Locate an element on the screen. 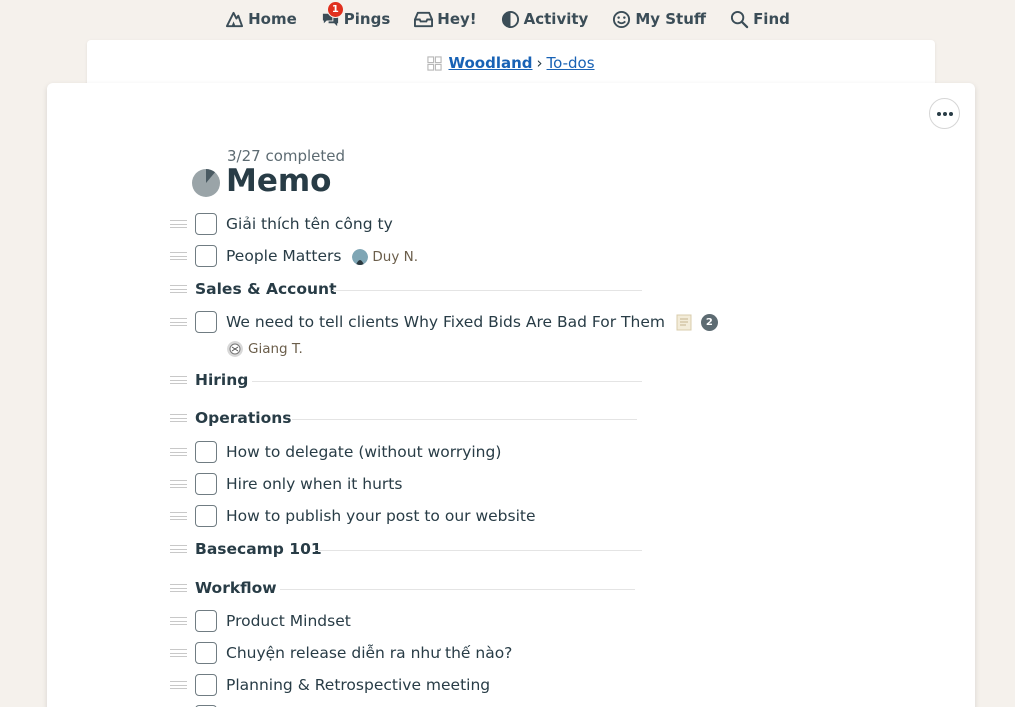 The width and height of the screenshot is (1015, 707). nav-mystuff-label: My Stuff is located at coordinates (671, 19).